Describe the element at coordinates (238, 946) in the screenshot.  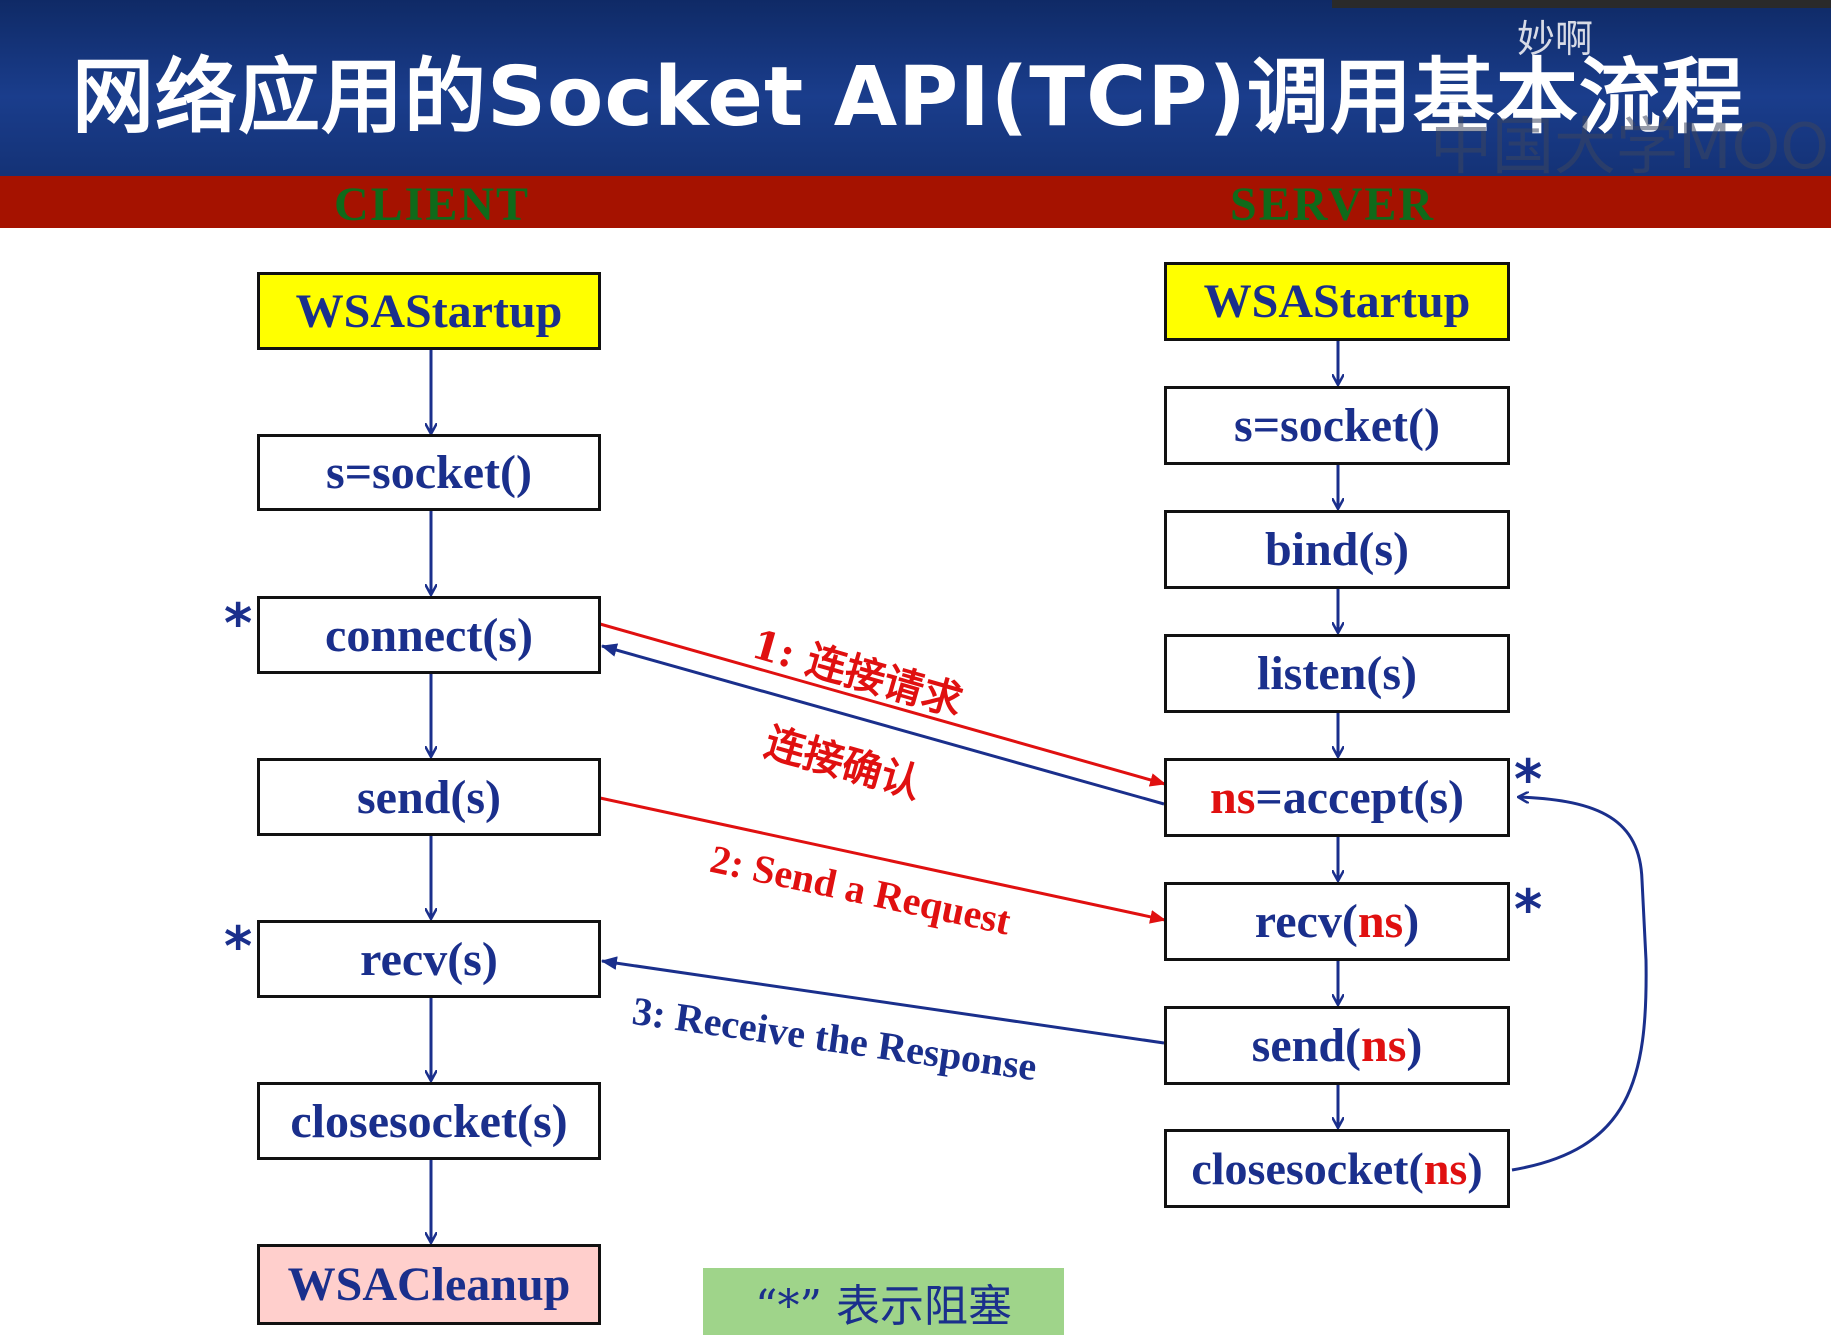
I see `client-recv-blocking-marker: *` at that location.